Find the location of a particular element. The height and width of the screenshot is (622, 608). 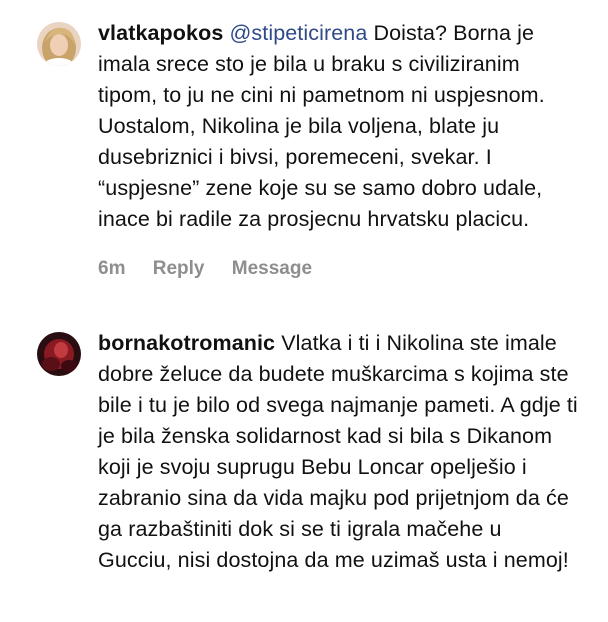

username: bornakotromanic is located at coordinates (186, 343).